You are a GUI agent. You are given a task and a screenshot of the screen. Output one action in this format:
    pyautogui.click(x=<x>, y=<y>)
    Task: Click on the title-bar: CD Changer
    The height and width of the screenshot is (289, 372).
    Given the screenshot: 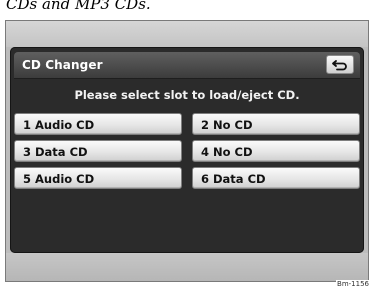 What is the action you would take?
    pyautogui.click(x=187, y=65)
    